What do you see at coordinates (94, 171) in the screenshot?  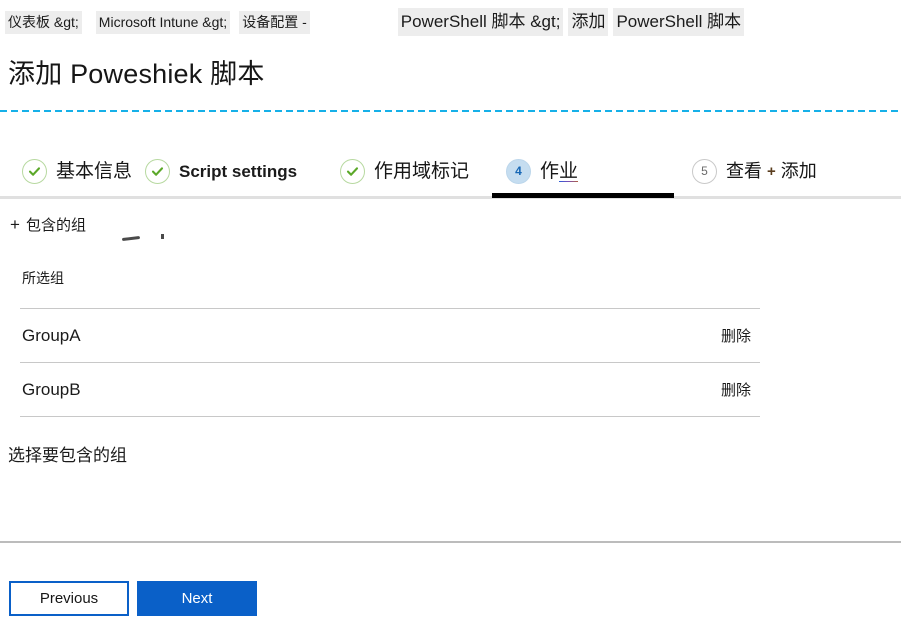 I see `wizard-step-basics-label: 基本信息` at bounding box center [94, 171].